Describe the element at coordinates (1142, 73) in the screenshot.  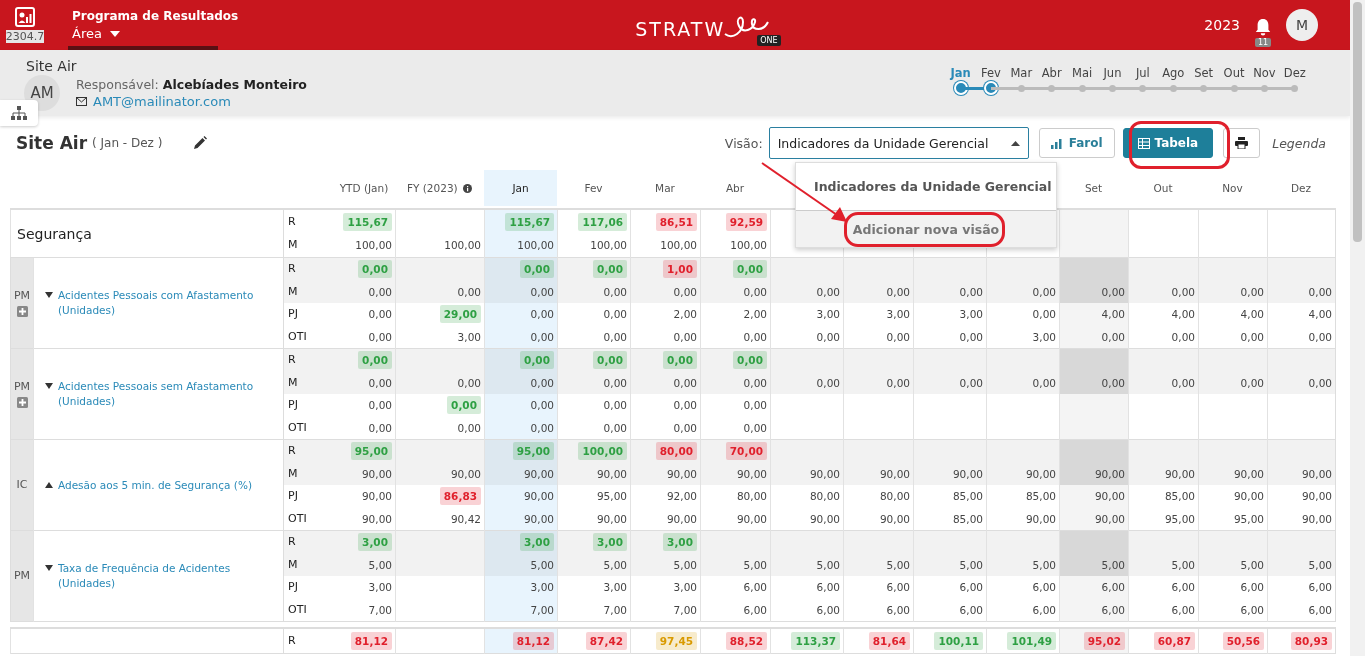
I see `month-label: Jul` at that location.